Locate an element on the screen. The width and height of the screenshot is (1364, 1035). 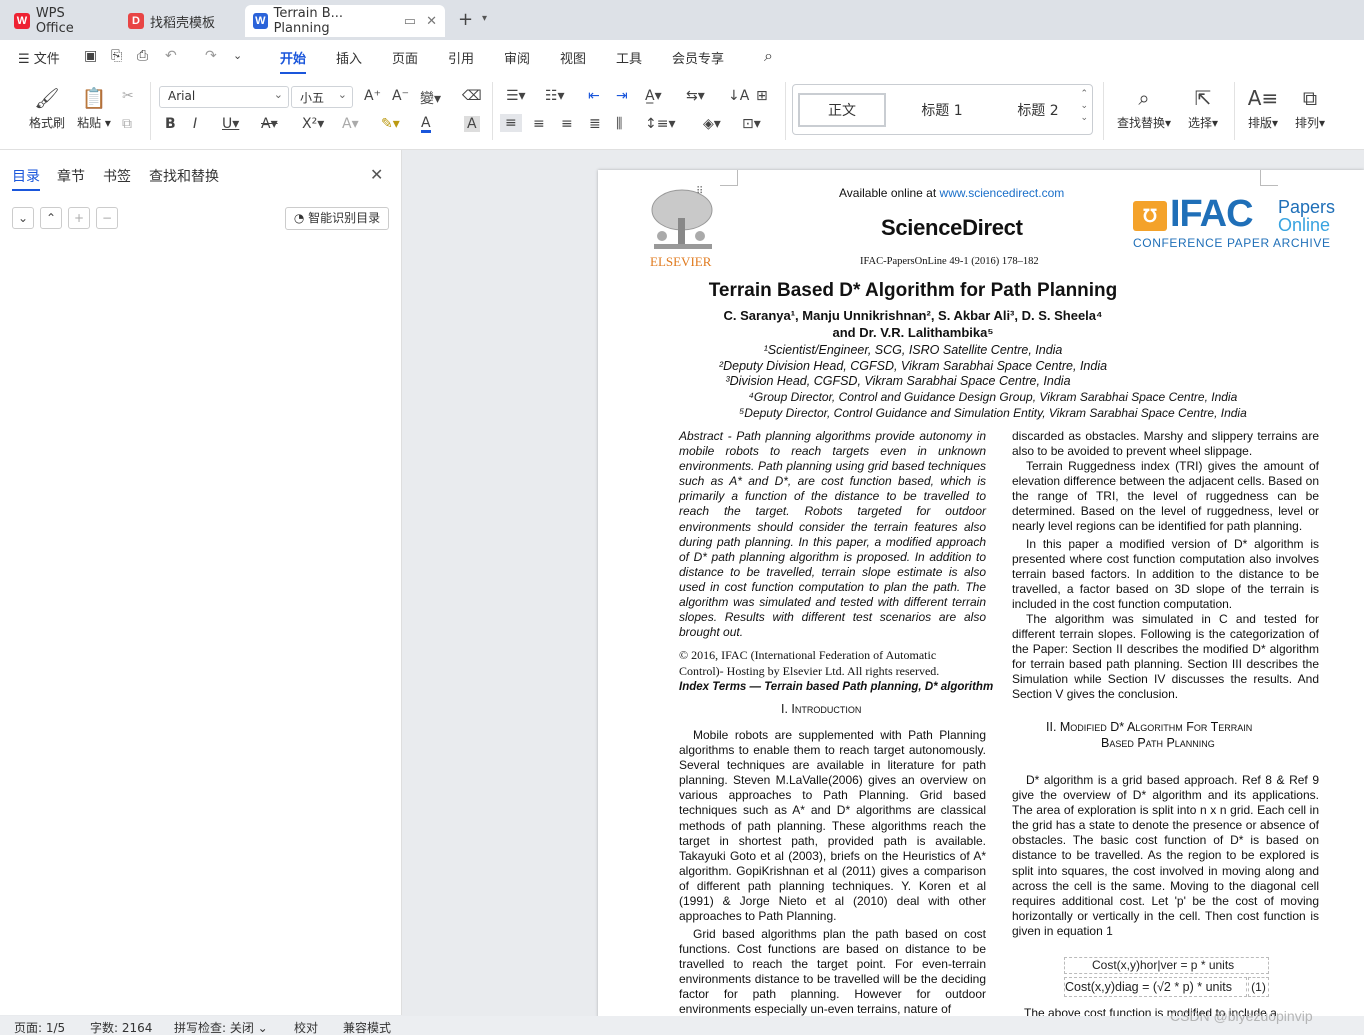
style-heading-2: 标题 2 is located at coordinates (1038, 110).